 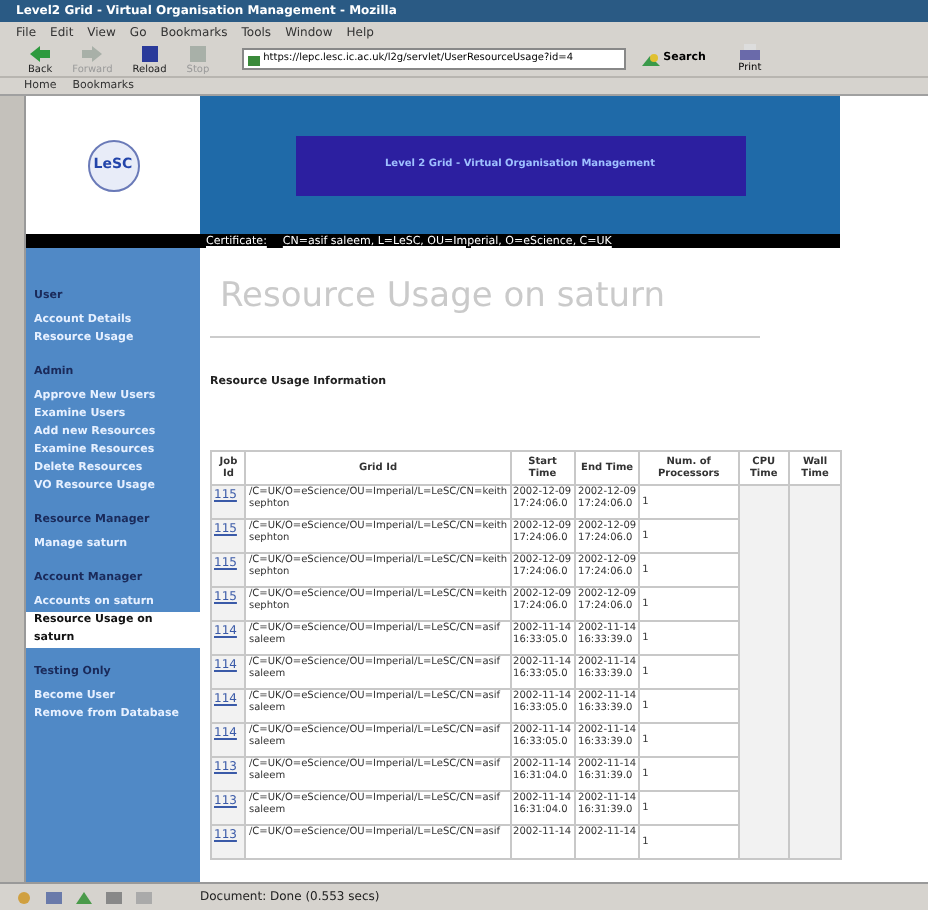 What do you see at coordinates (749, 53) in the screenshot?
I see `printer-icon` at bounding box center [749, 53].